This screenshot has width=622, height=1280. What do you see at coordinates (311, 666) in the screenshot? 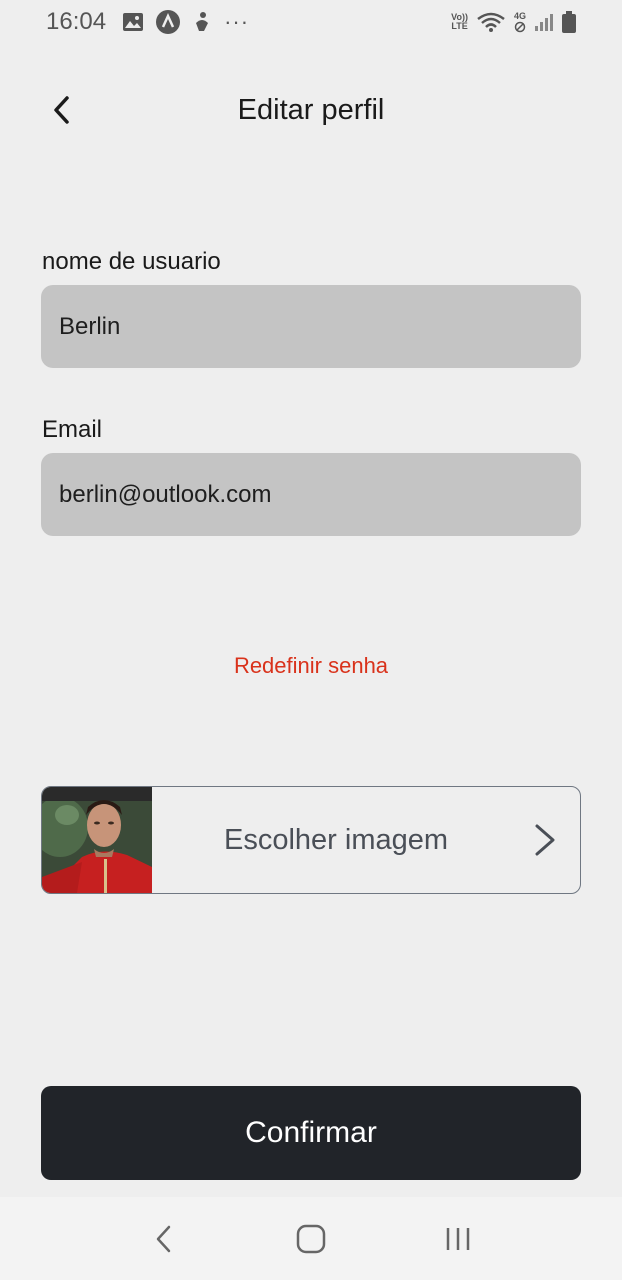
I see `reset-password-link: Redefinir senha` at bounding box center [311, 666].